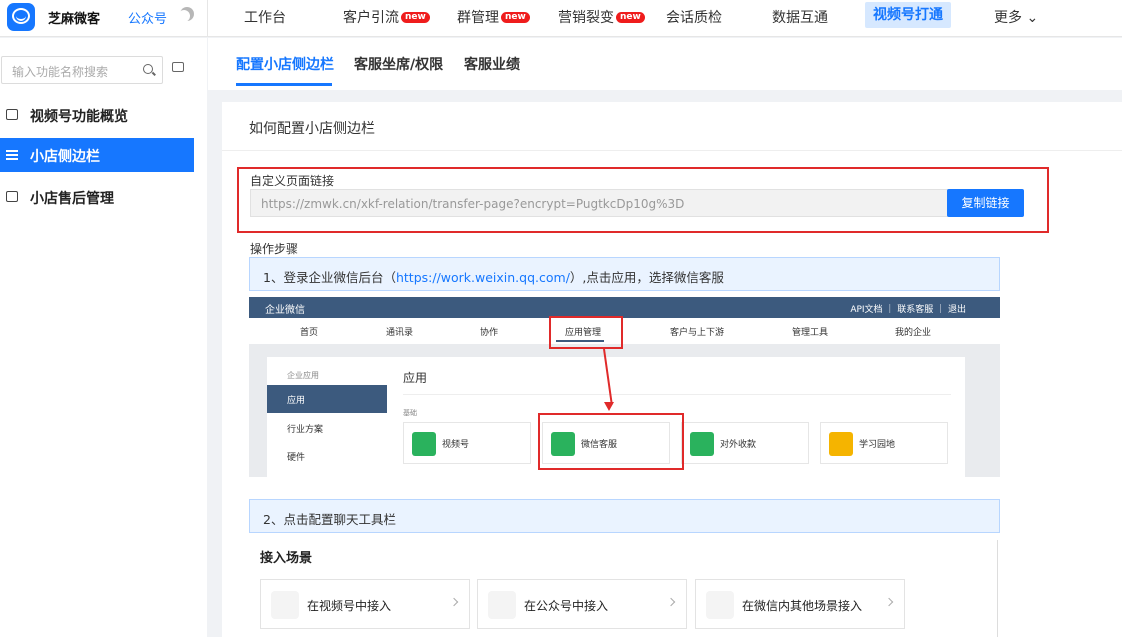 Image resolution: width=1122 pixels, height=637 pixels. I want to click on theme-toggle-icon, so click(187, 14).